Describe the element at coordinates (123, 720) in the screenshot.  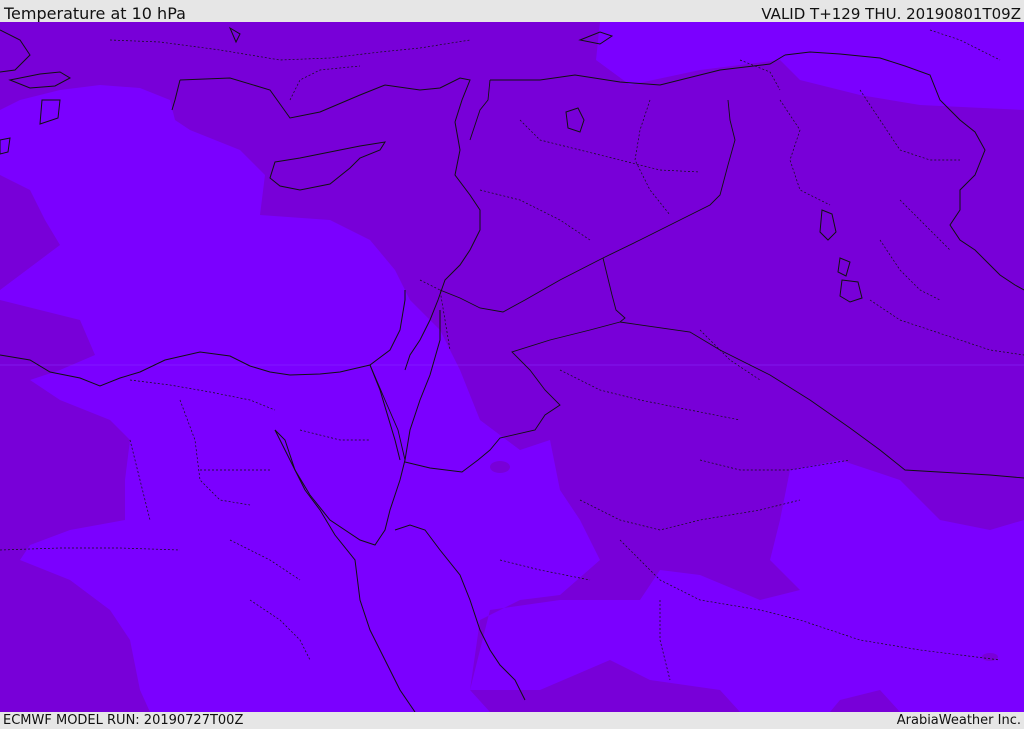
I see `model-run-label: ECMWF MODEL RUN: 20190727T00Z` at that location.